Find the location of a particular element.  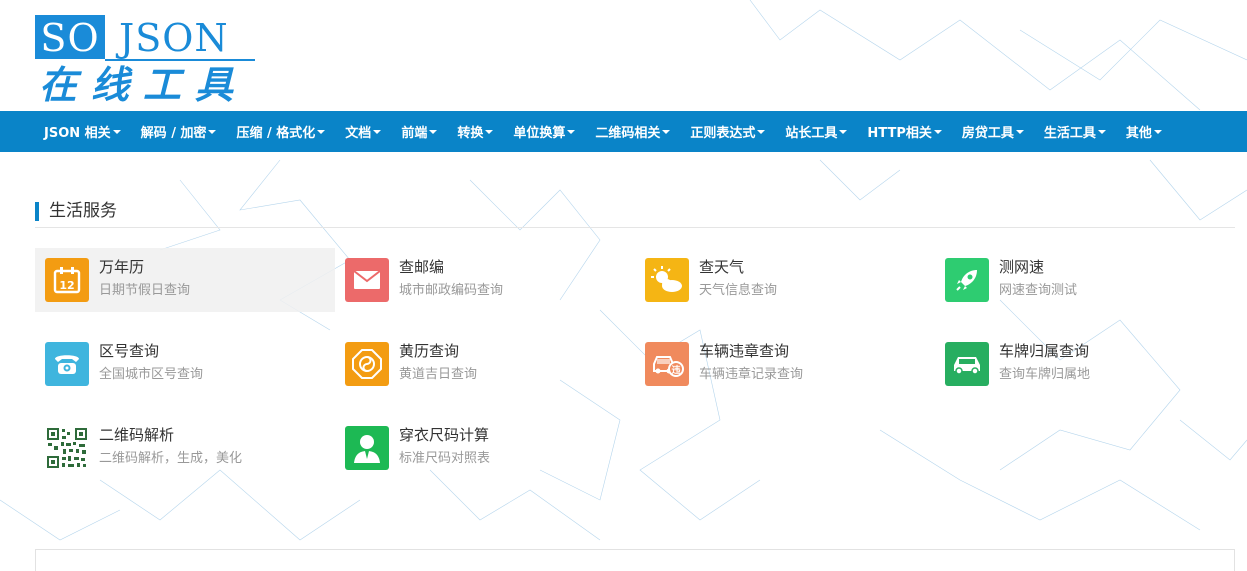

logo-so: SO is located at coordinates (70, 37).